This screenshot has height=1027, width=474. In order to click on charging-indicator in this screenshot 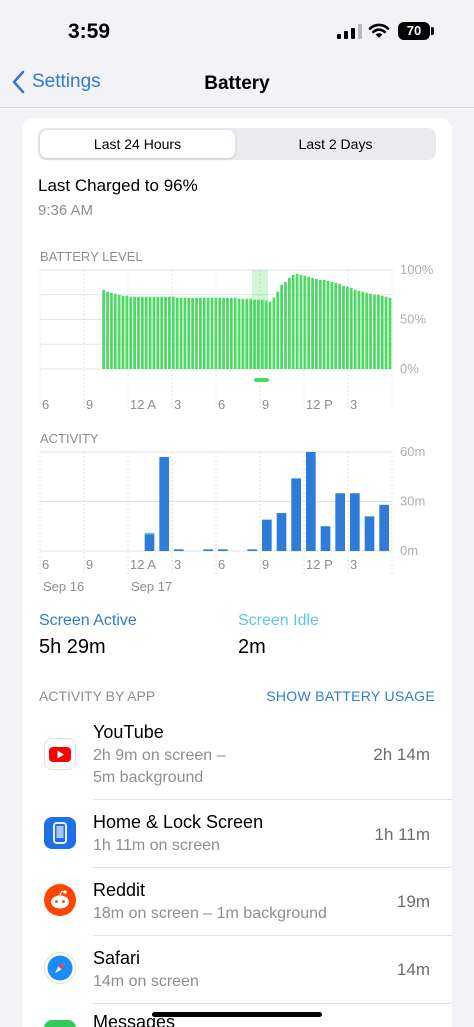, I will do `click(261, 380)`.